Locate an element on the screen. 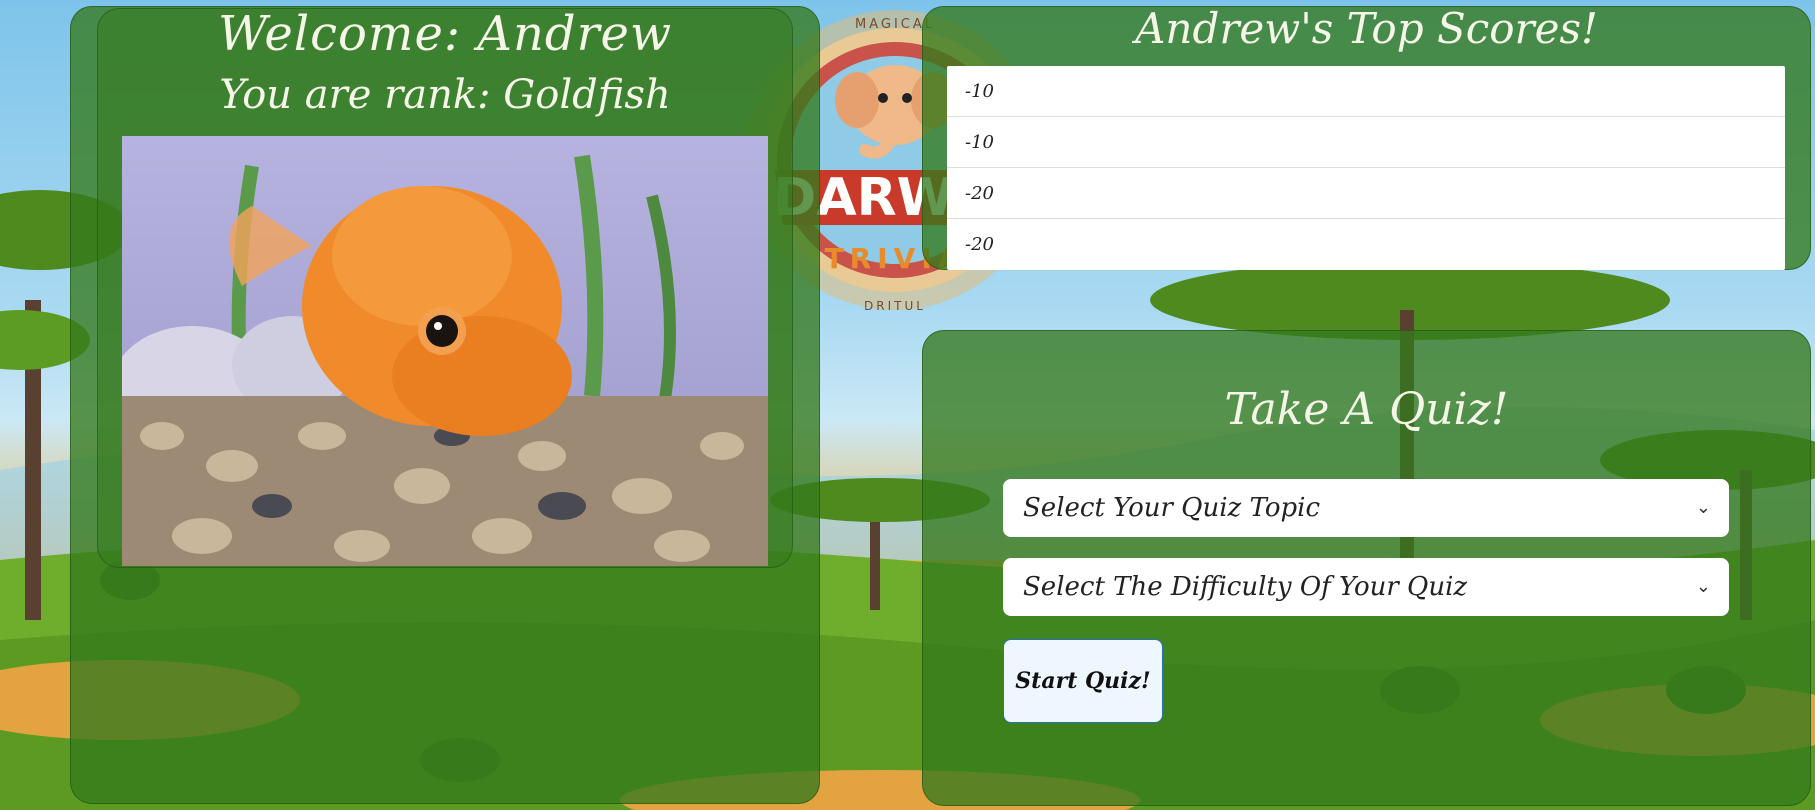  top-scores-title: Andrew's Top Scores! is located at coordinates (1366, 28).